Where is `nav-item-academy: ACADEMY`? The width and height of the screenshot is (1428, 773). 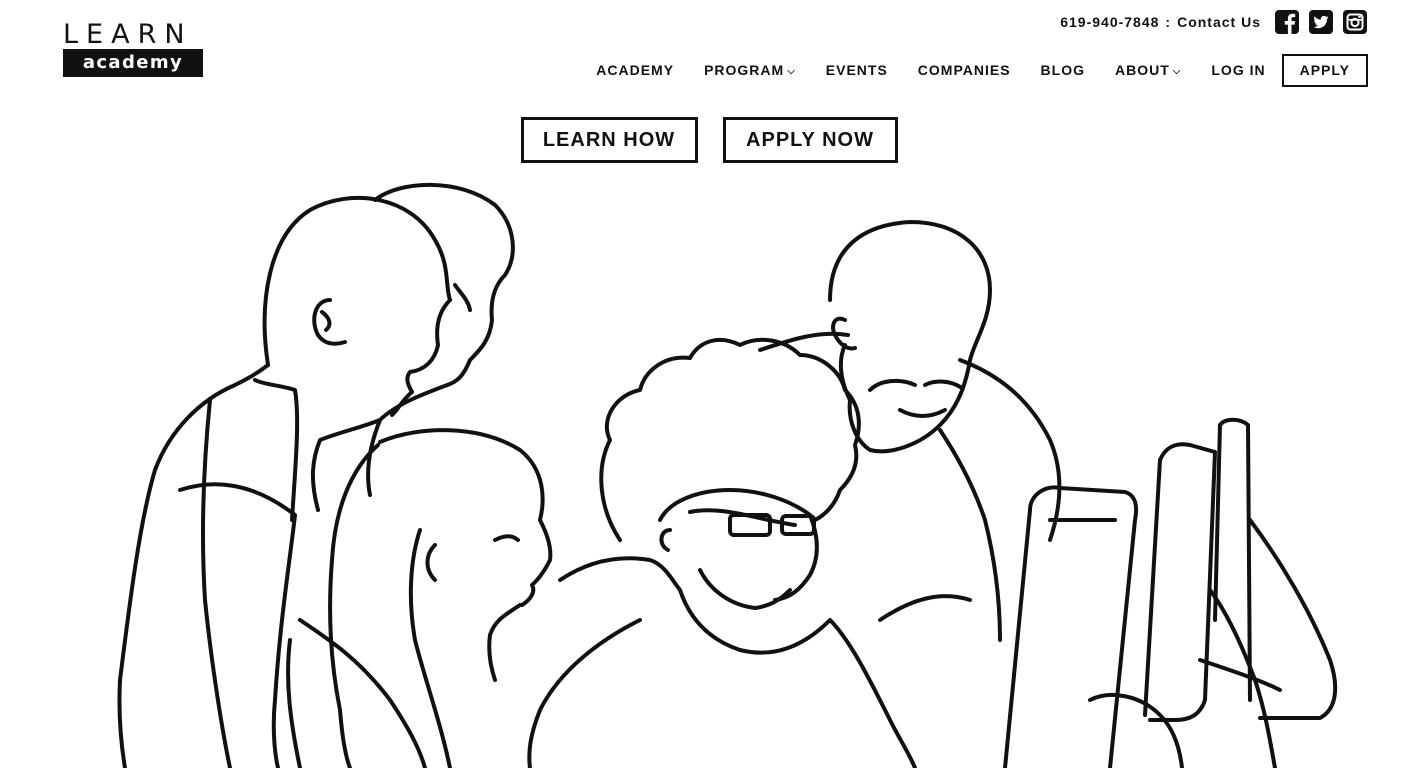
nav-item-academy: ACADEMY is located at coordinates (635, 70).